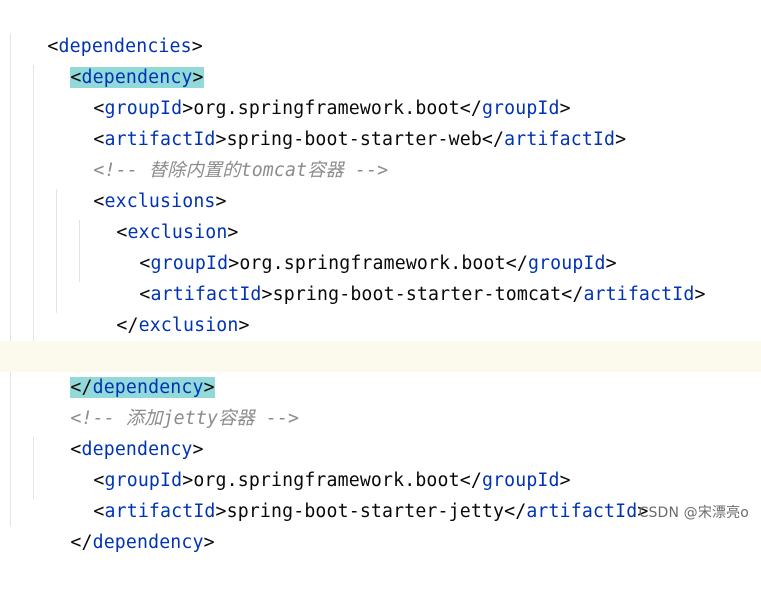 The height and width of the screenshot is (589, 761). Describe the element at coordinates (693, 513) in the screenshot. I see `watermark: CSDN @宋漂亮o` at that location.